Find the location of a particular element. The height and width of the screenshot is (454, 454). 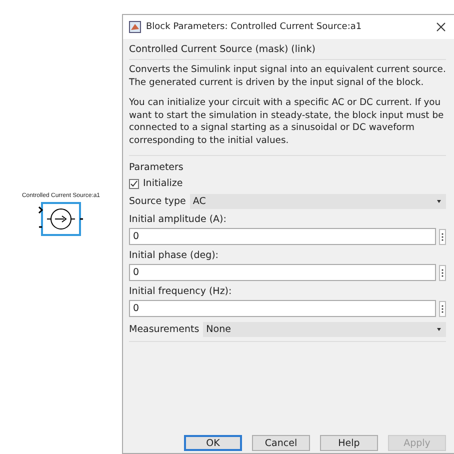

current-source-block-icon is located at coordinates (61, 219).